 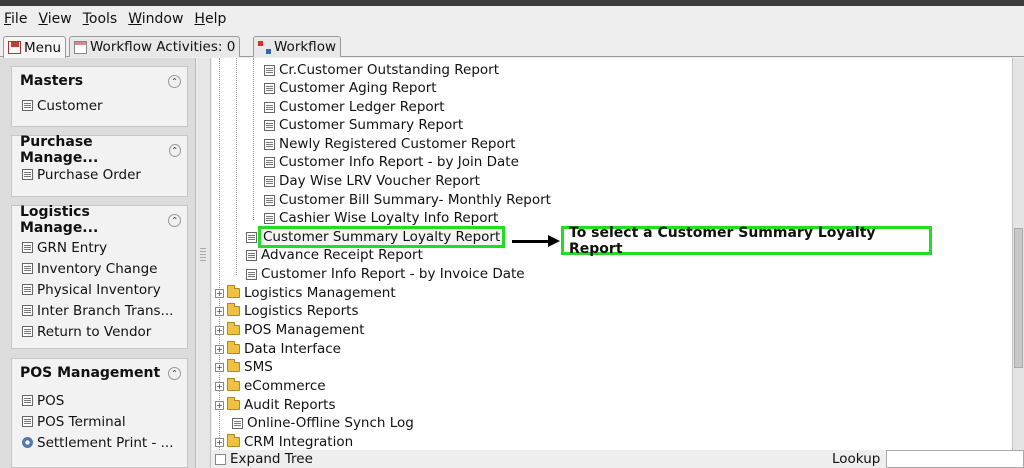 I want to click on group-logistics-header: Logistics Manage... ⌃, so click(x=99, y=220).